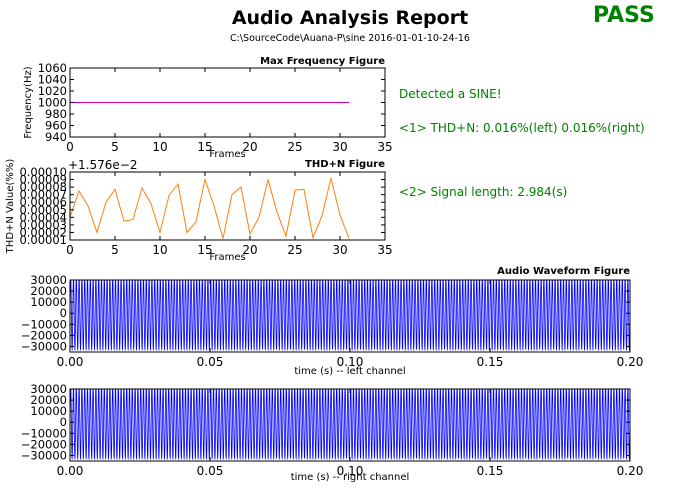  I want to click on x-axis-label: time (s) -- right channel, so click(350, 477).